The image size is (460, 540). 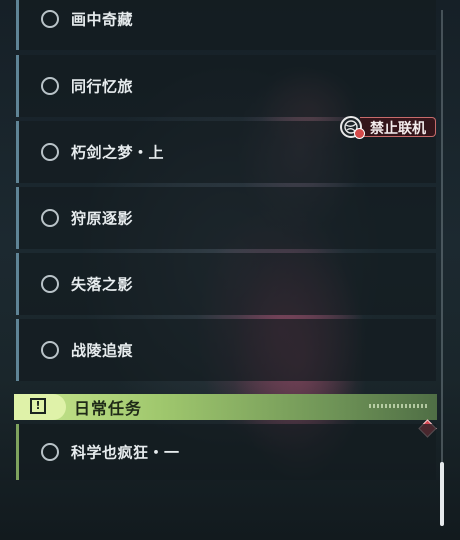 What do you see at coordinates (102, 350) in the screenshot?
I see `quest-label: 战陵追痕` at bounding box center [102, 350].